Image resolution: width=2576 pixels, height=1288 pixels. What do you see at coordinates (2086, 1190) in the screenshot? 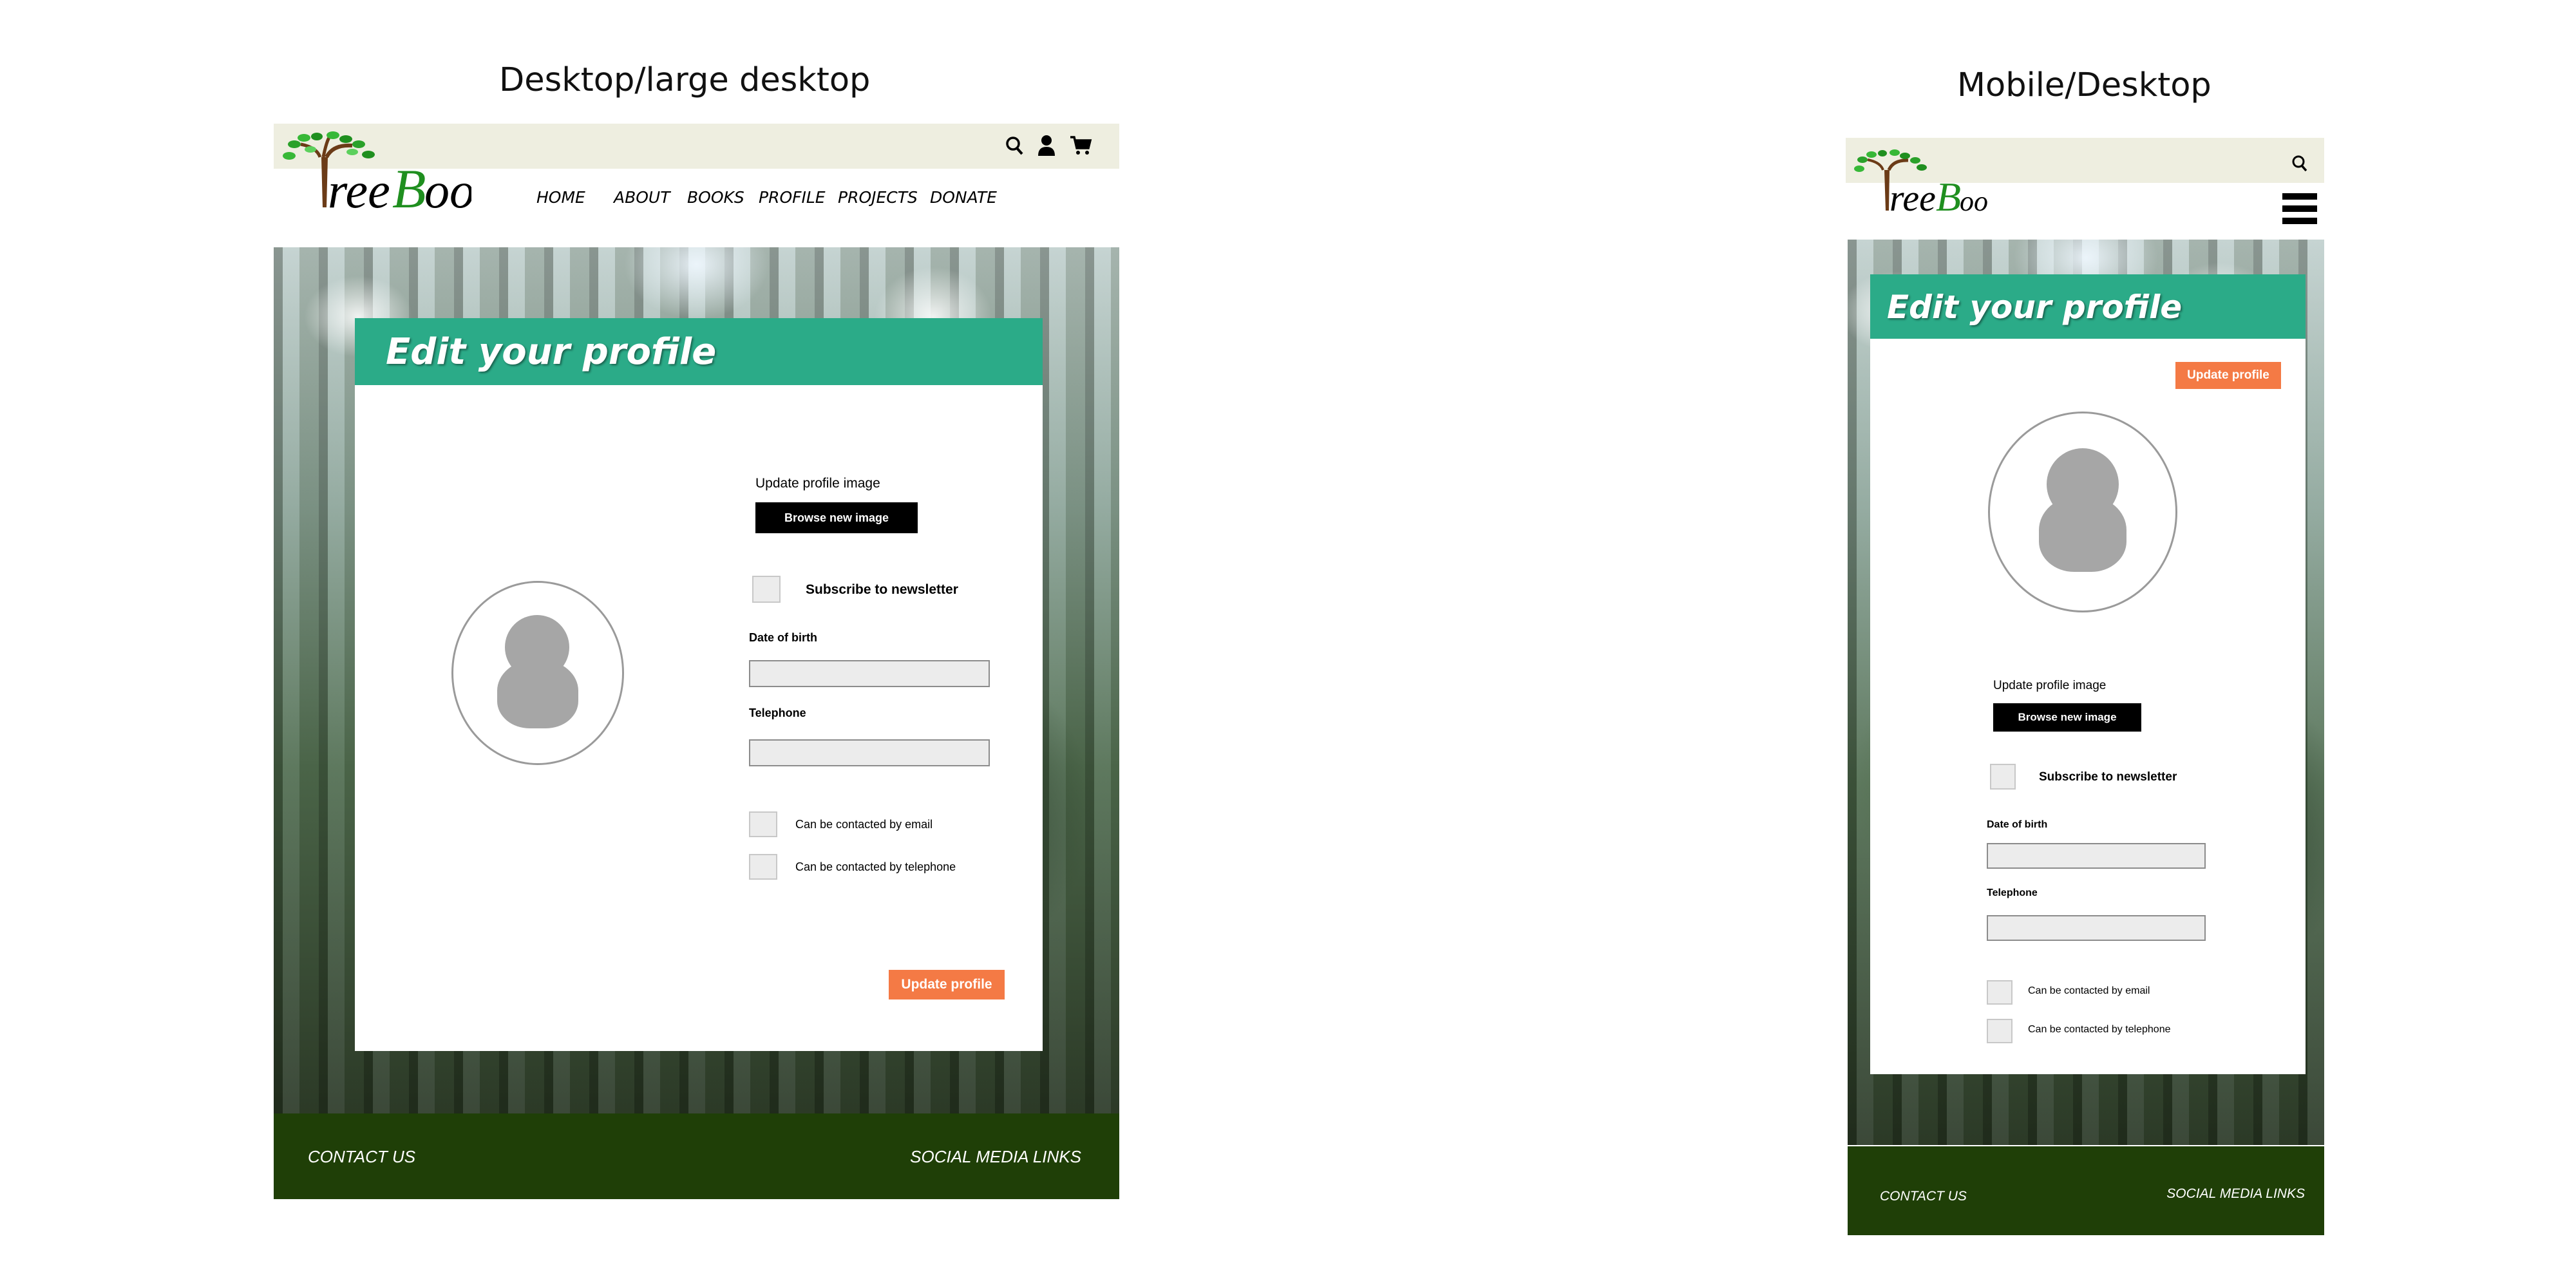
I see `mobile-footer: CONTACT US SOCIAL MEDIA LINKS` at bounding box center [2086, 1190].